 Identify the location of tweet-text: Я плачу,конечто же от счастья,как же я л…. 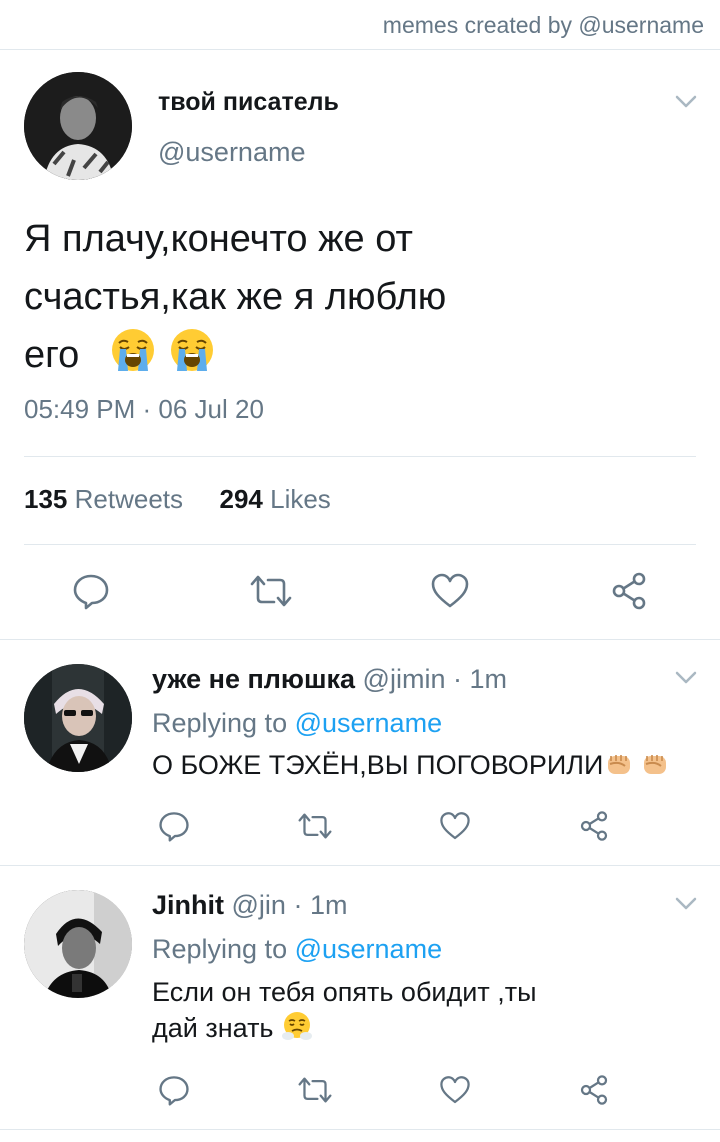
(304, 297).